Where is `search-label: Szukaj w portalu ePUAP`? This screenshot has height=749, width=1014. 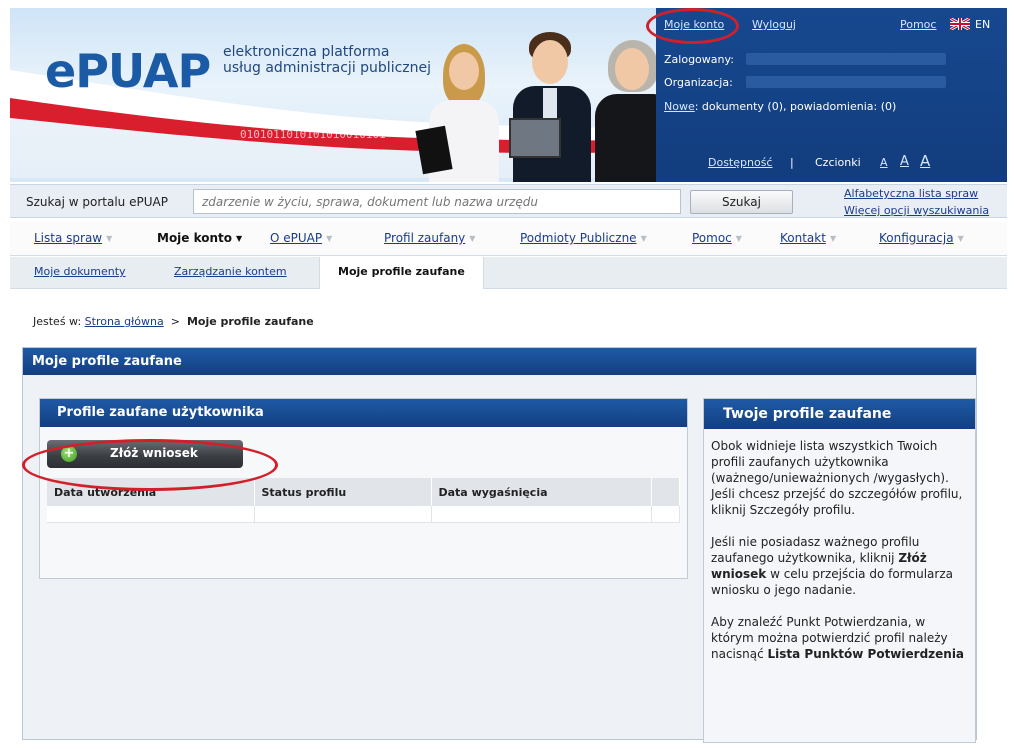
search-label: Szukaj w portalu ePUAP is located at coordinates (97, 202).